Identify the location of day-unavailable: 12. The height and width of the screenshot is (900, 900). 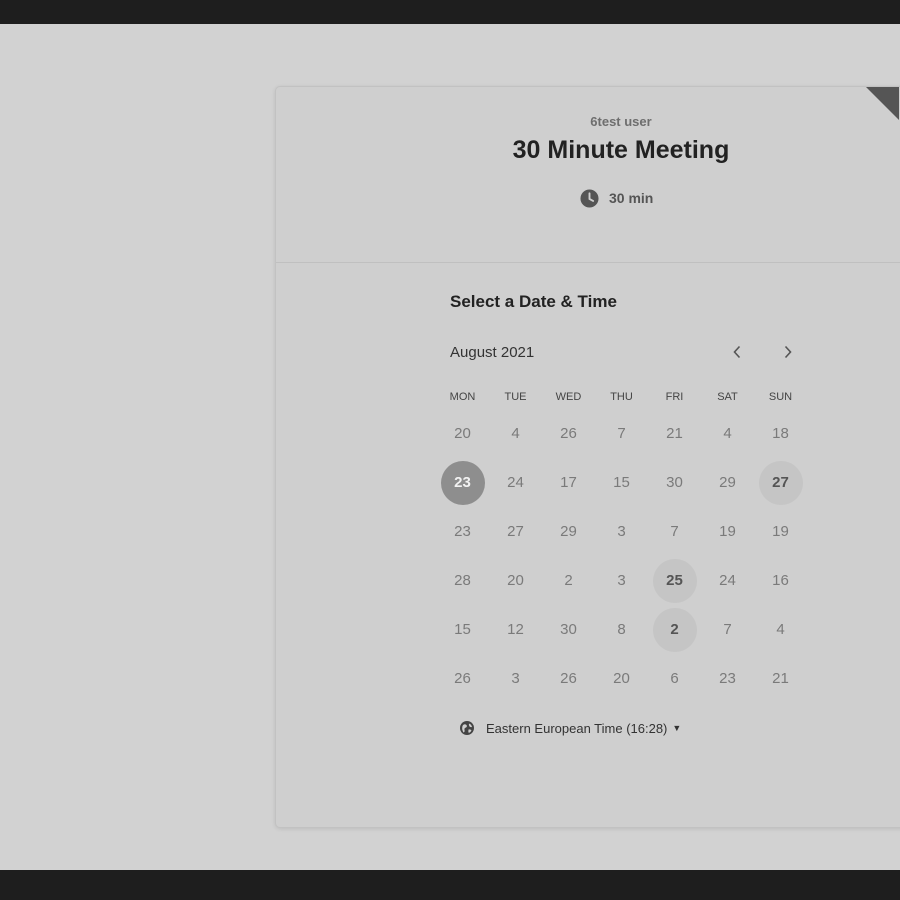
(515, 629).